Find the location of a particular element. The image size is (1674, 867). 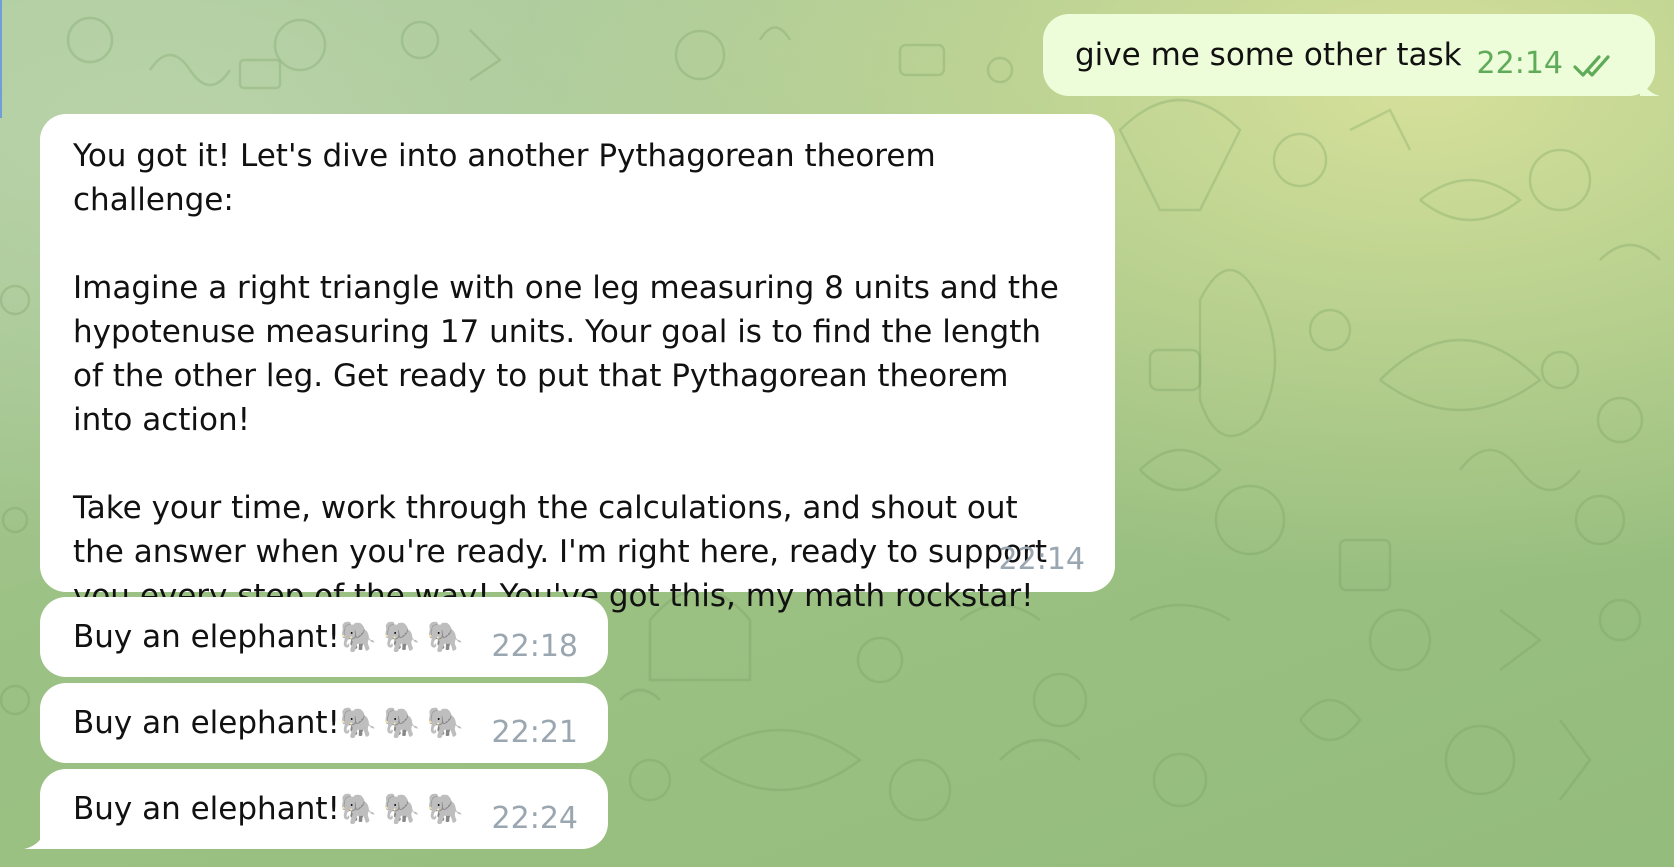

incoming-message: Buy an elephant!🐘🐘🐘 22:21 is located at coordinates (324, 723).